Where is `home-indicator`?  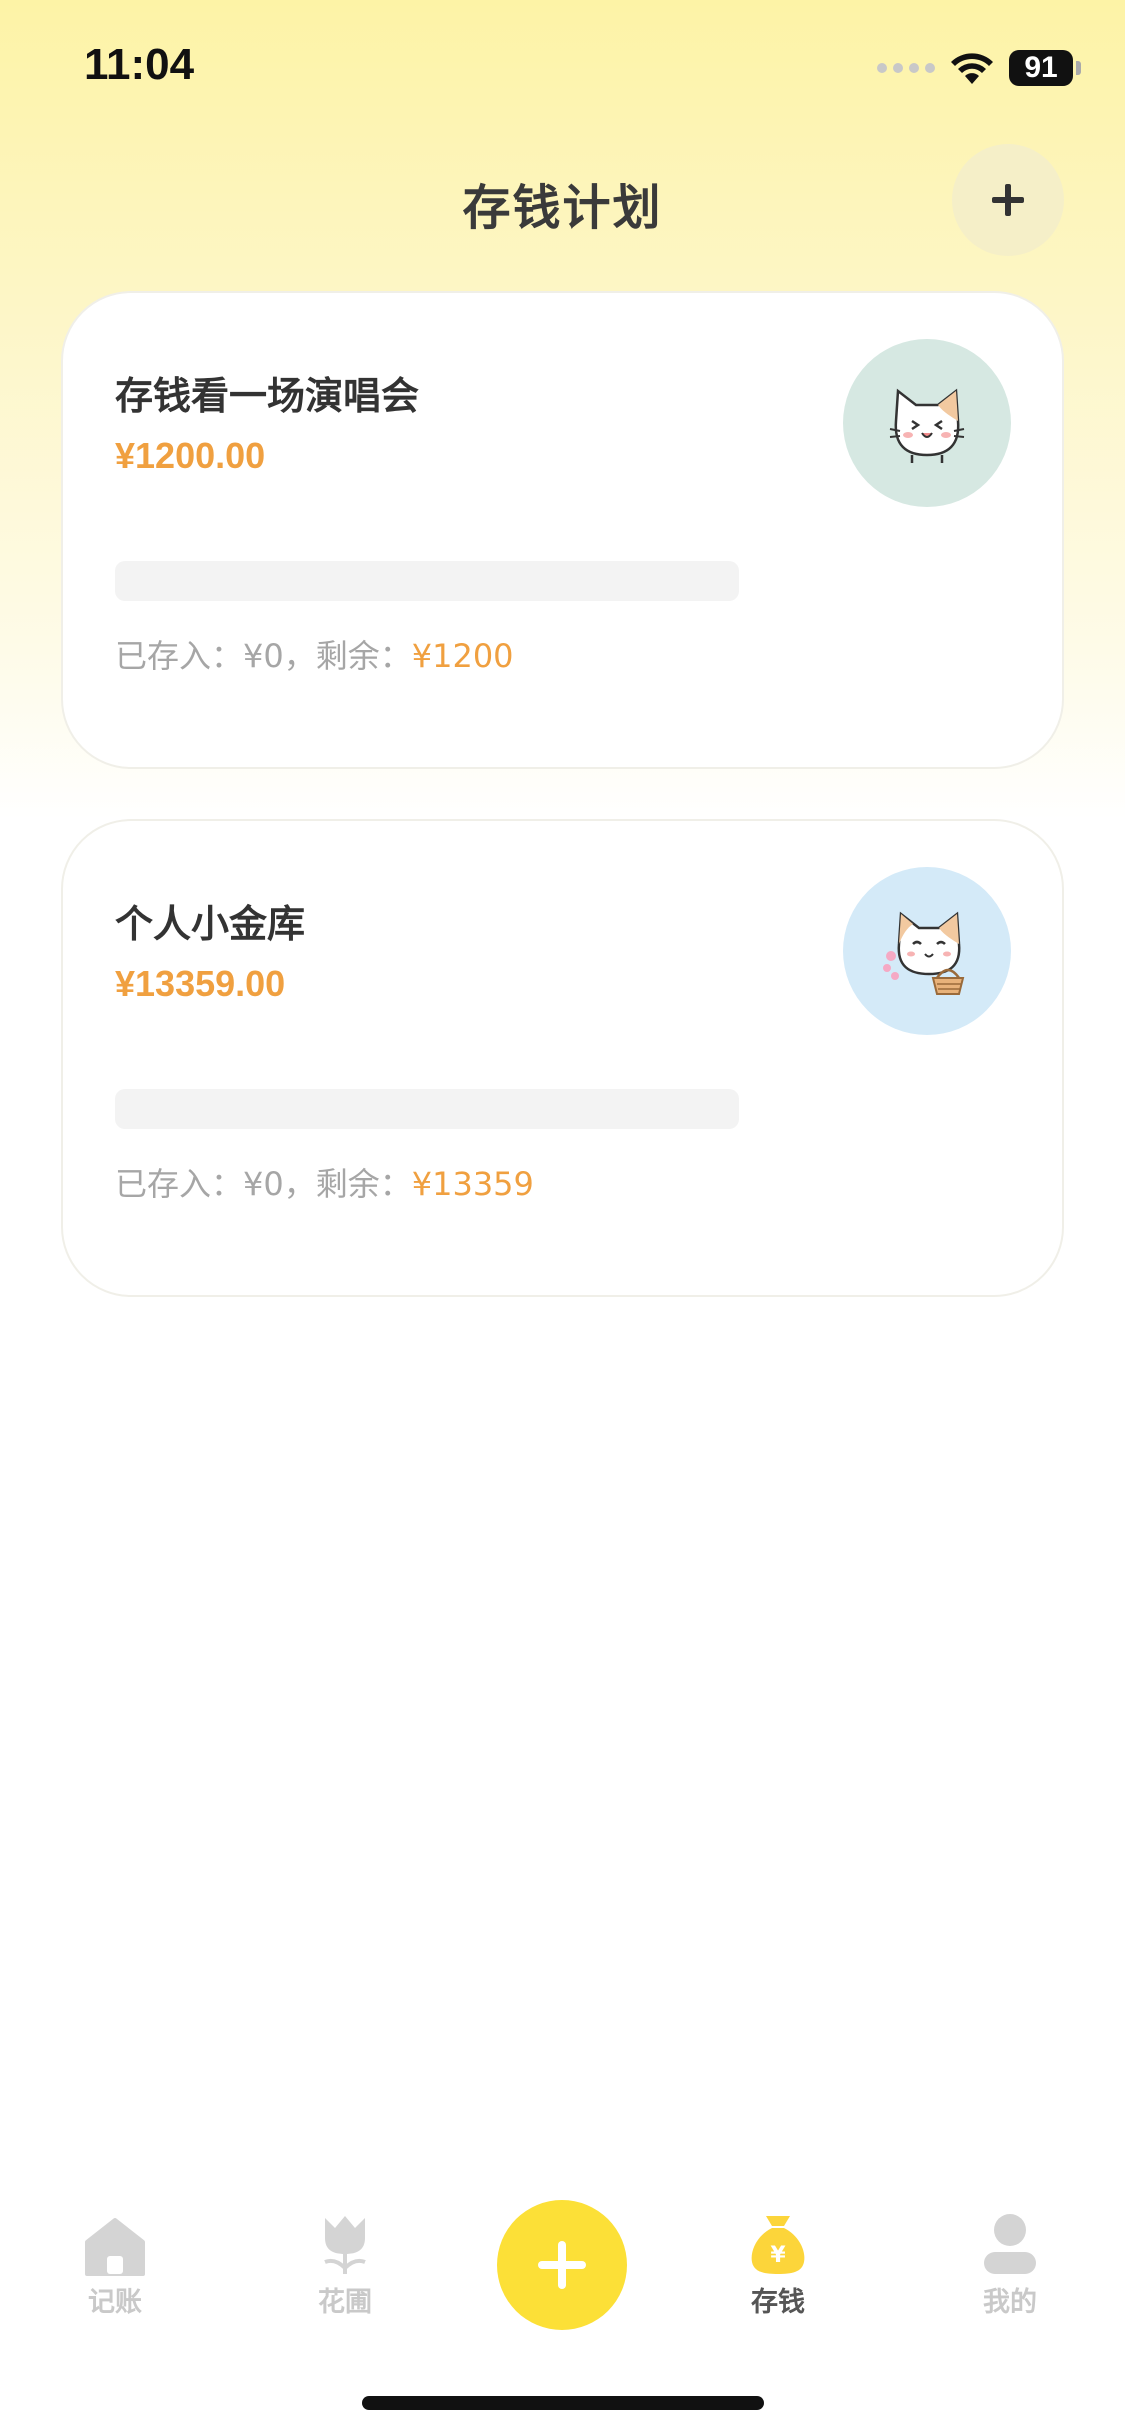 home-indicator is located at coordinates (563, 2403).